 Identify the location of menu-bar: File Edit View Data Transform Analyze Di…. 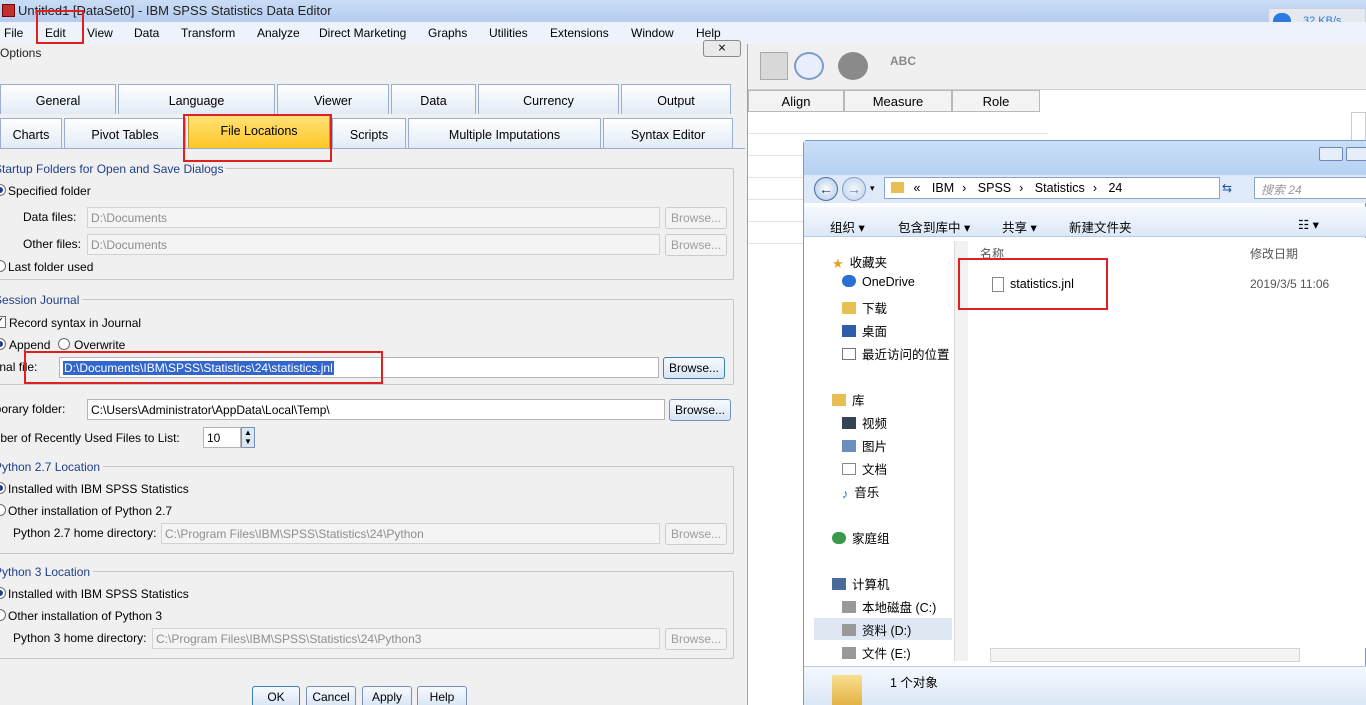
(683, 33).